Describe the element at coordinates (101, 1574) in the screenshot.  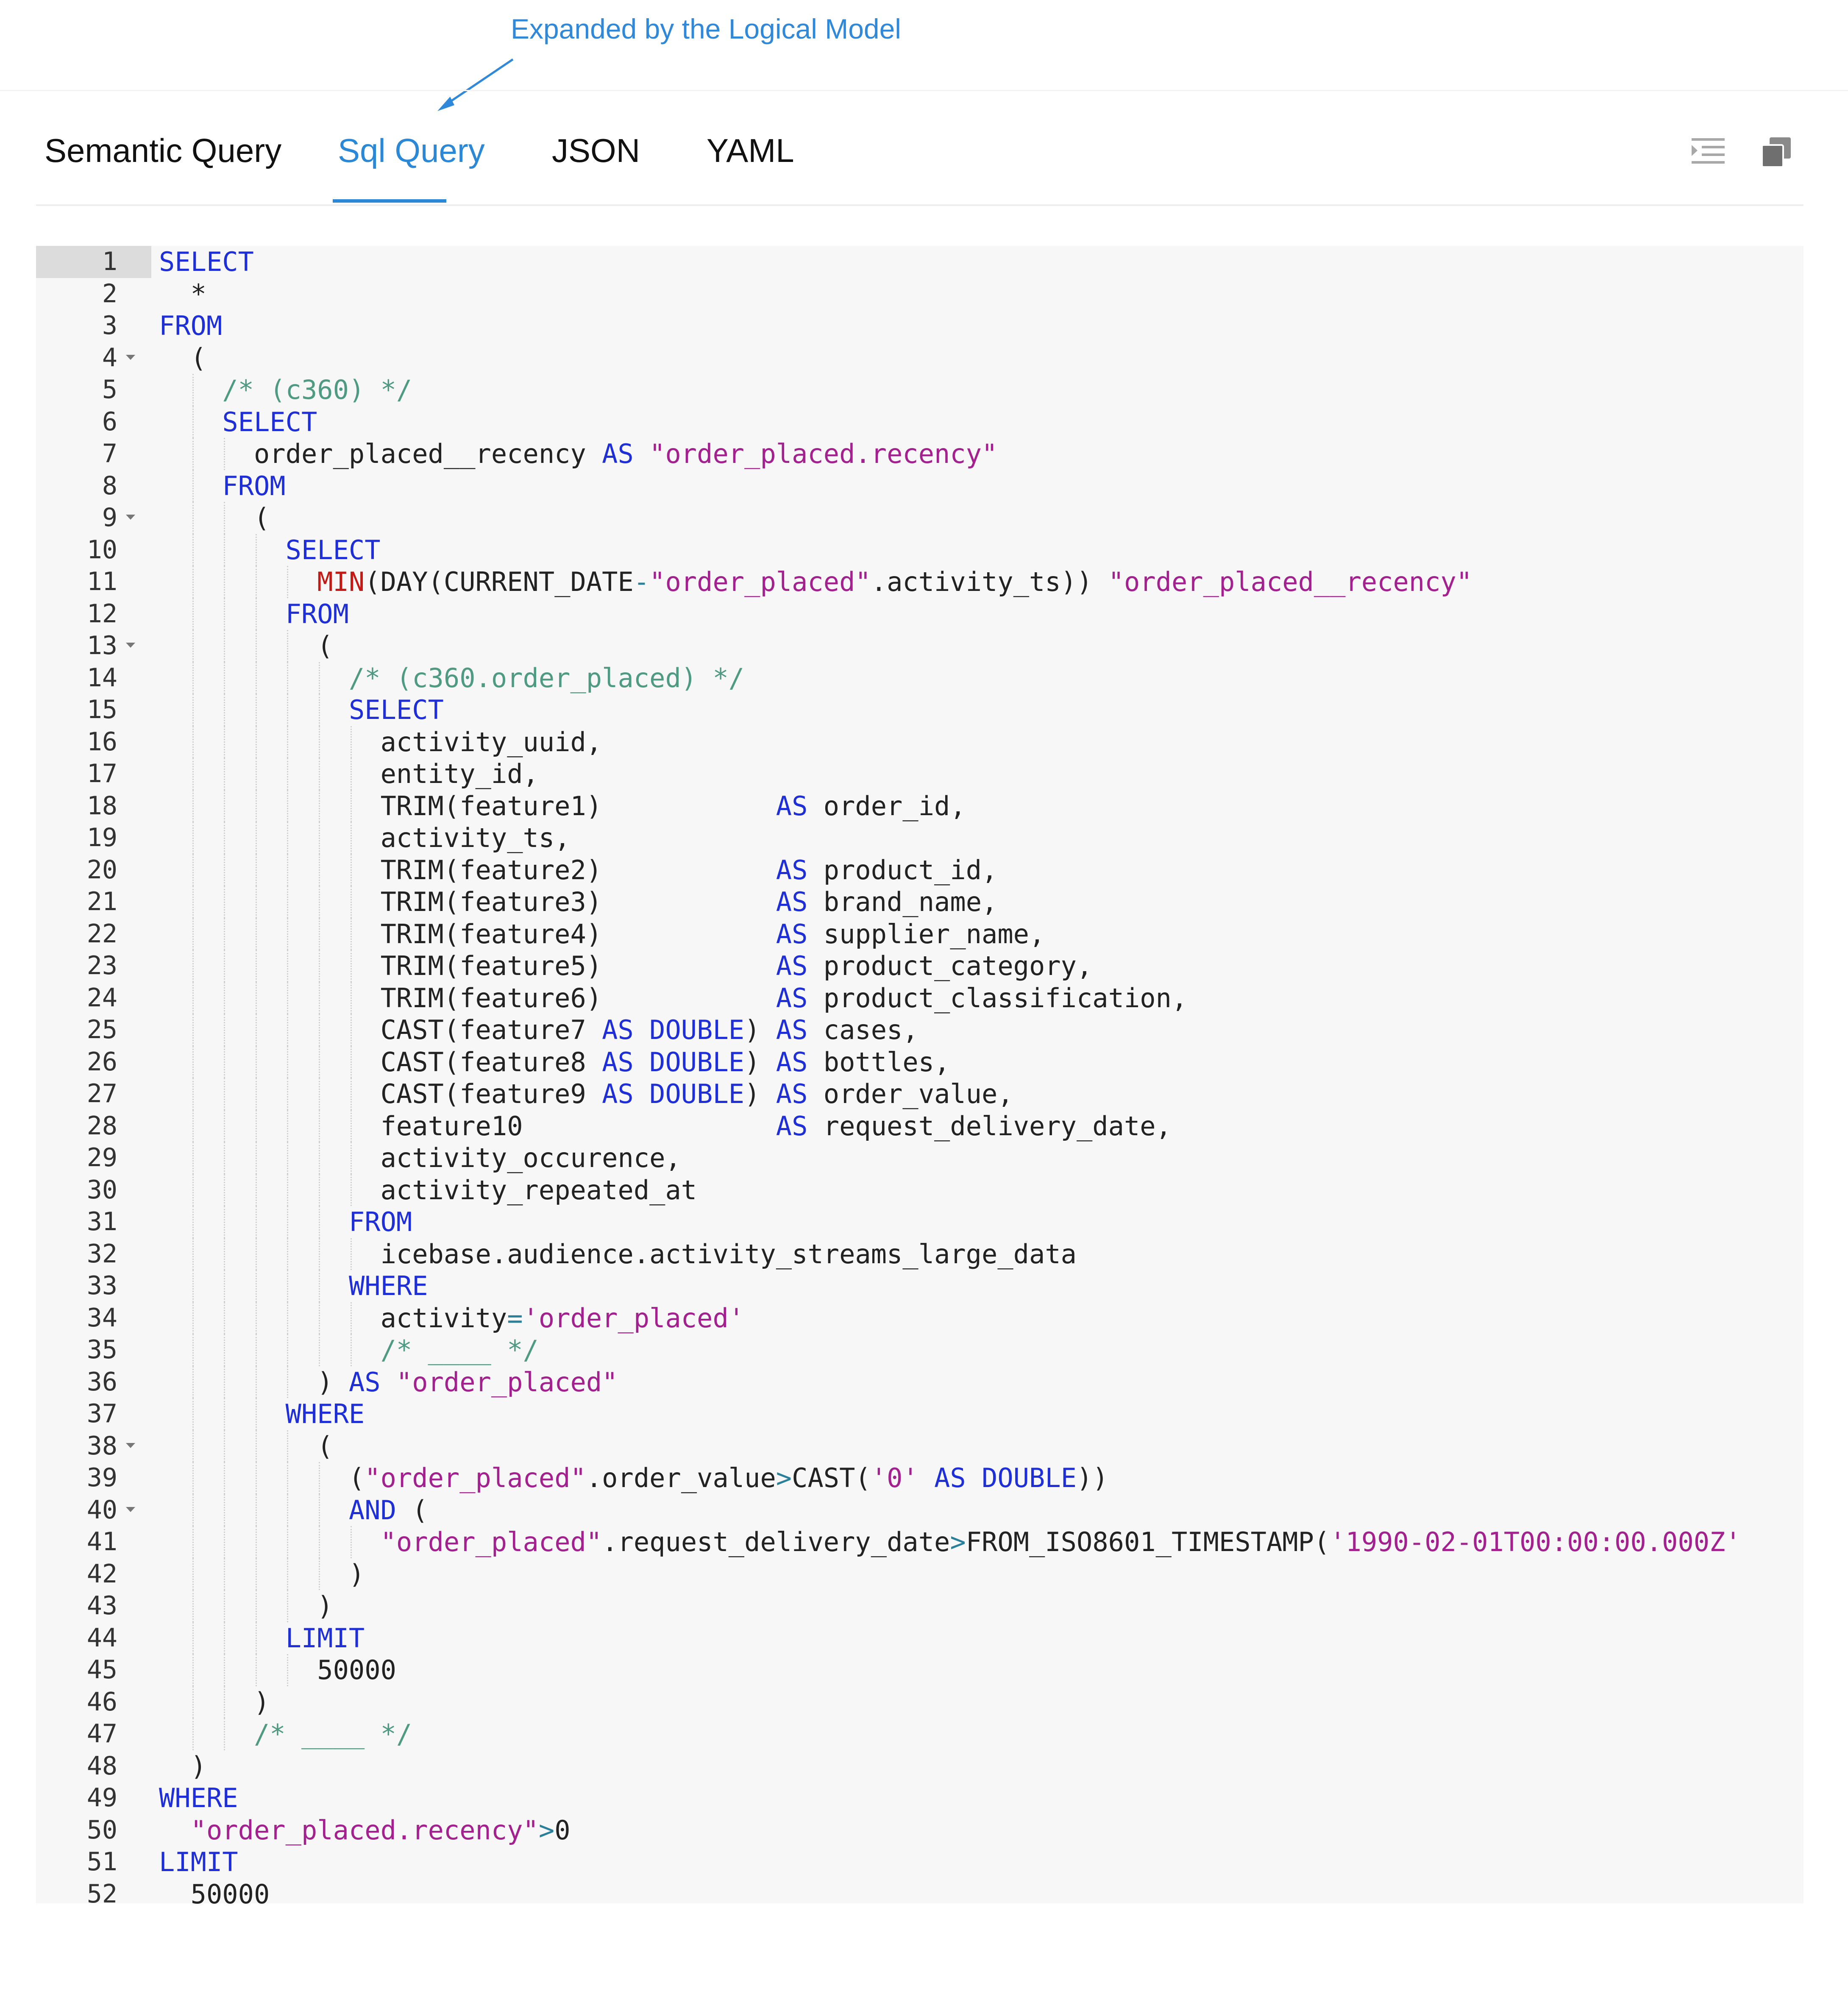
I see `line-number: 42` at that location.